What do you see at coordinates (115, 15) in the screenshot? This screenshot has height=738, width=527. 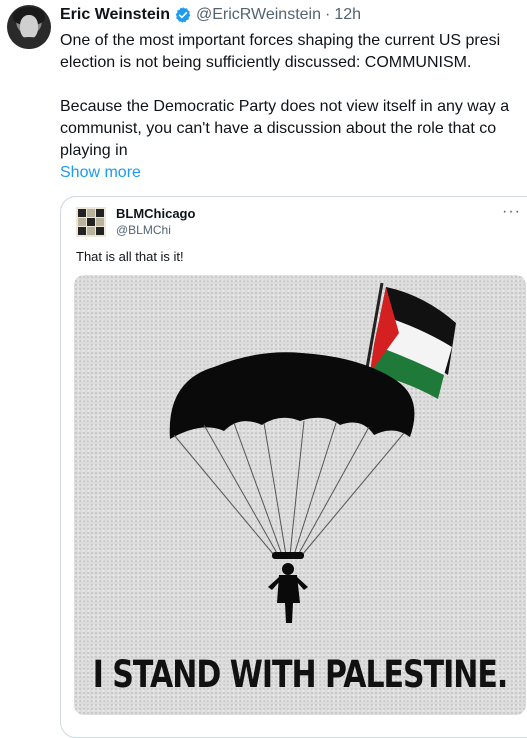 I see `author-name: Eric Weinstein` at bounding box center [115, 15].